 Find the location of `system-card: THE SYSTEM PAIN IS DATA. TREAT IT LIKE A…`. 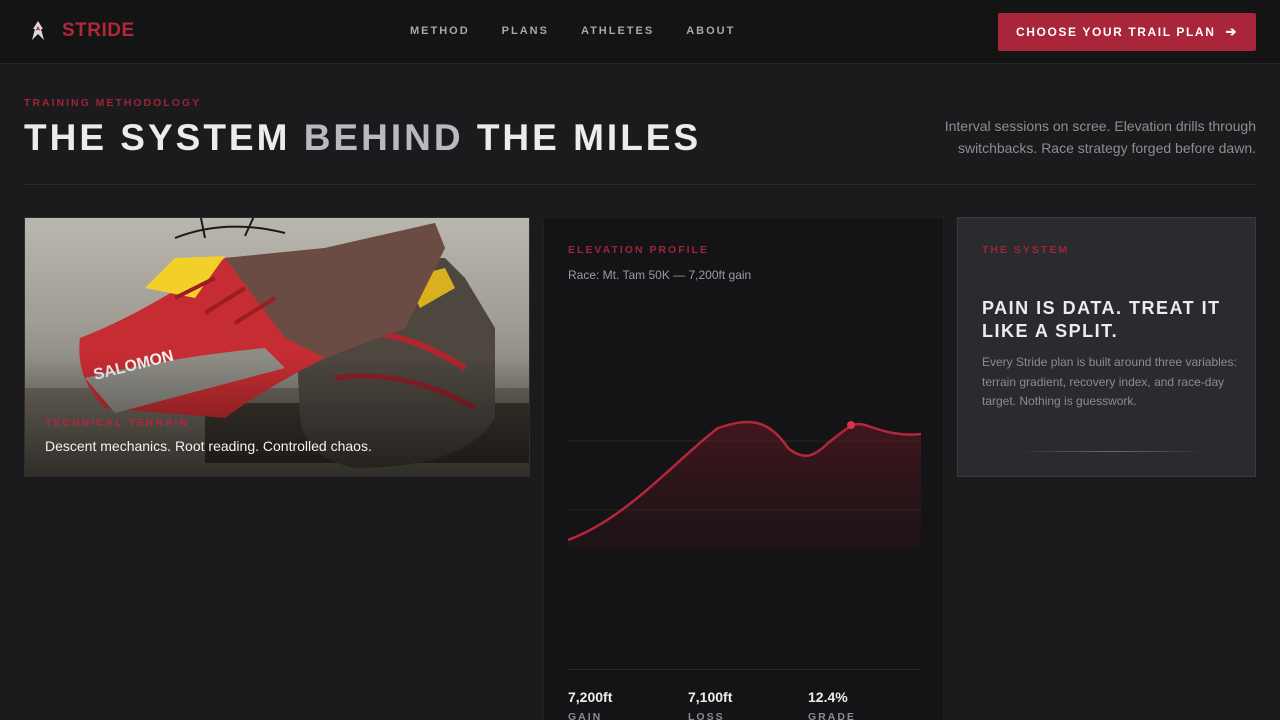

system-card: THE SYSTEM PAIN IS DATA. TREAT IT LIKE A… is located at coordinates (1106, 347).